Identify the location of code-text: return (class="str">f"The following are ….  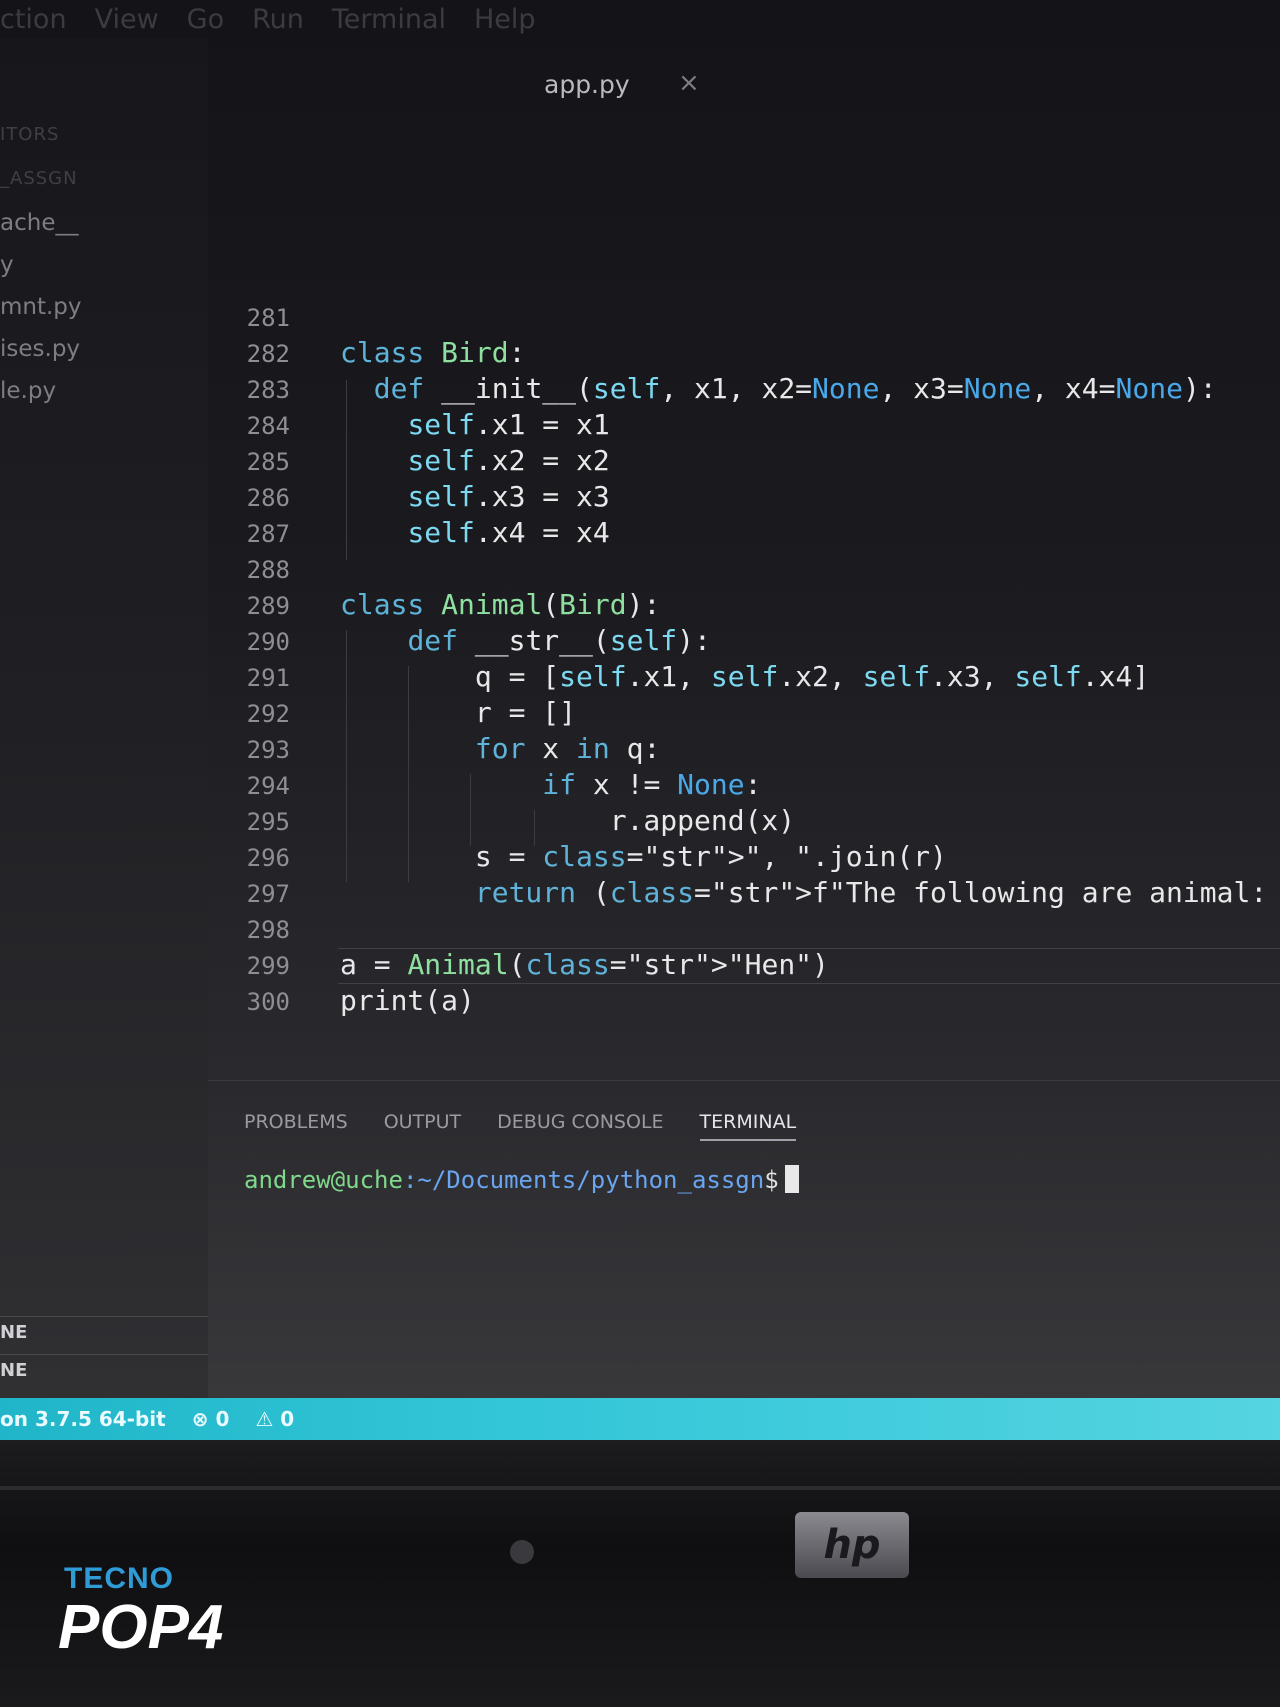
(871, 892).